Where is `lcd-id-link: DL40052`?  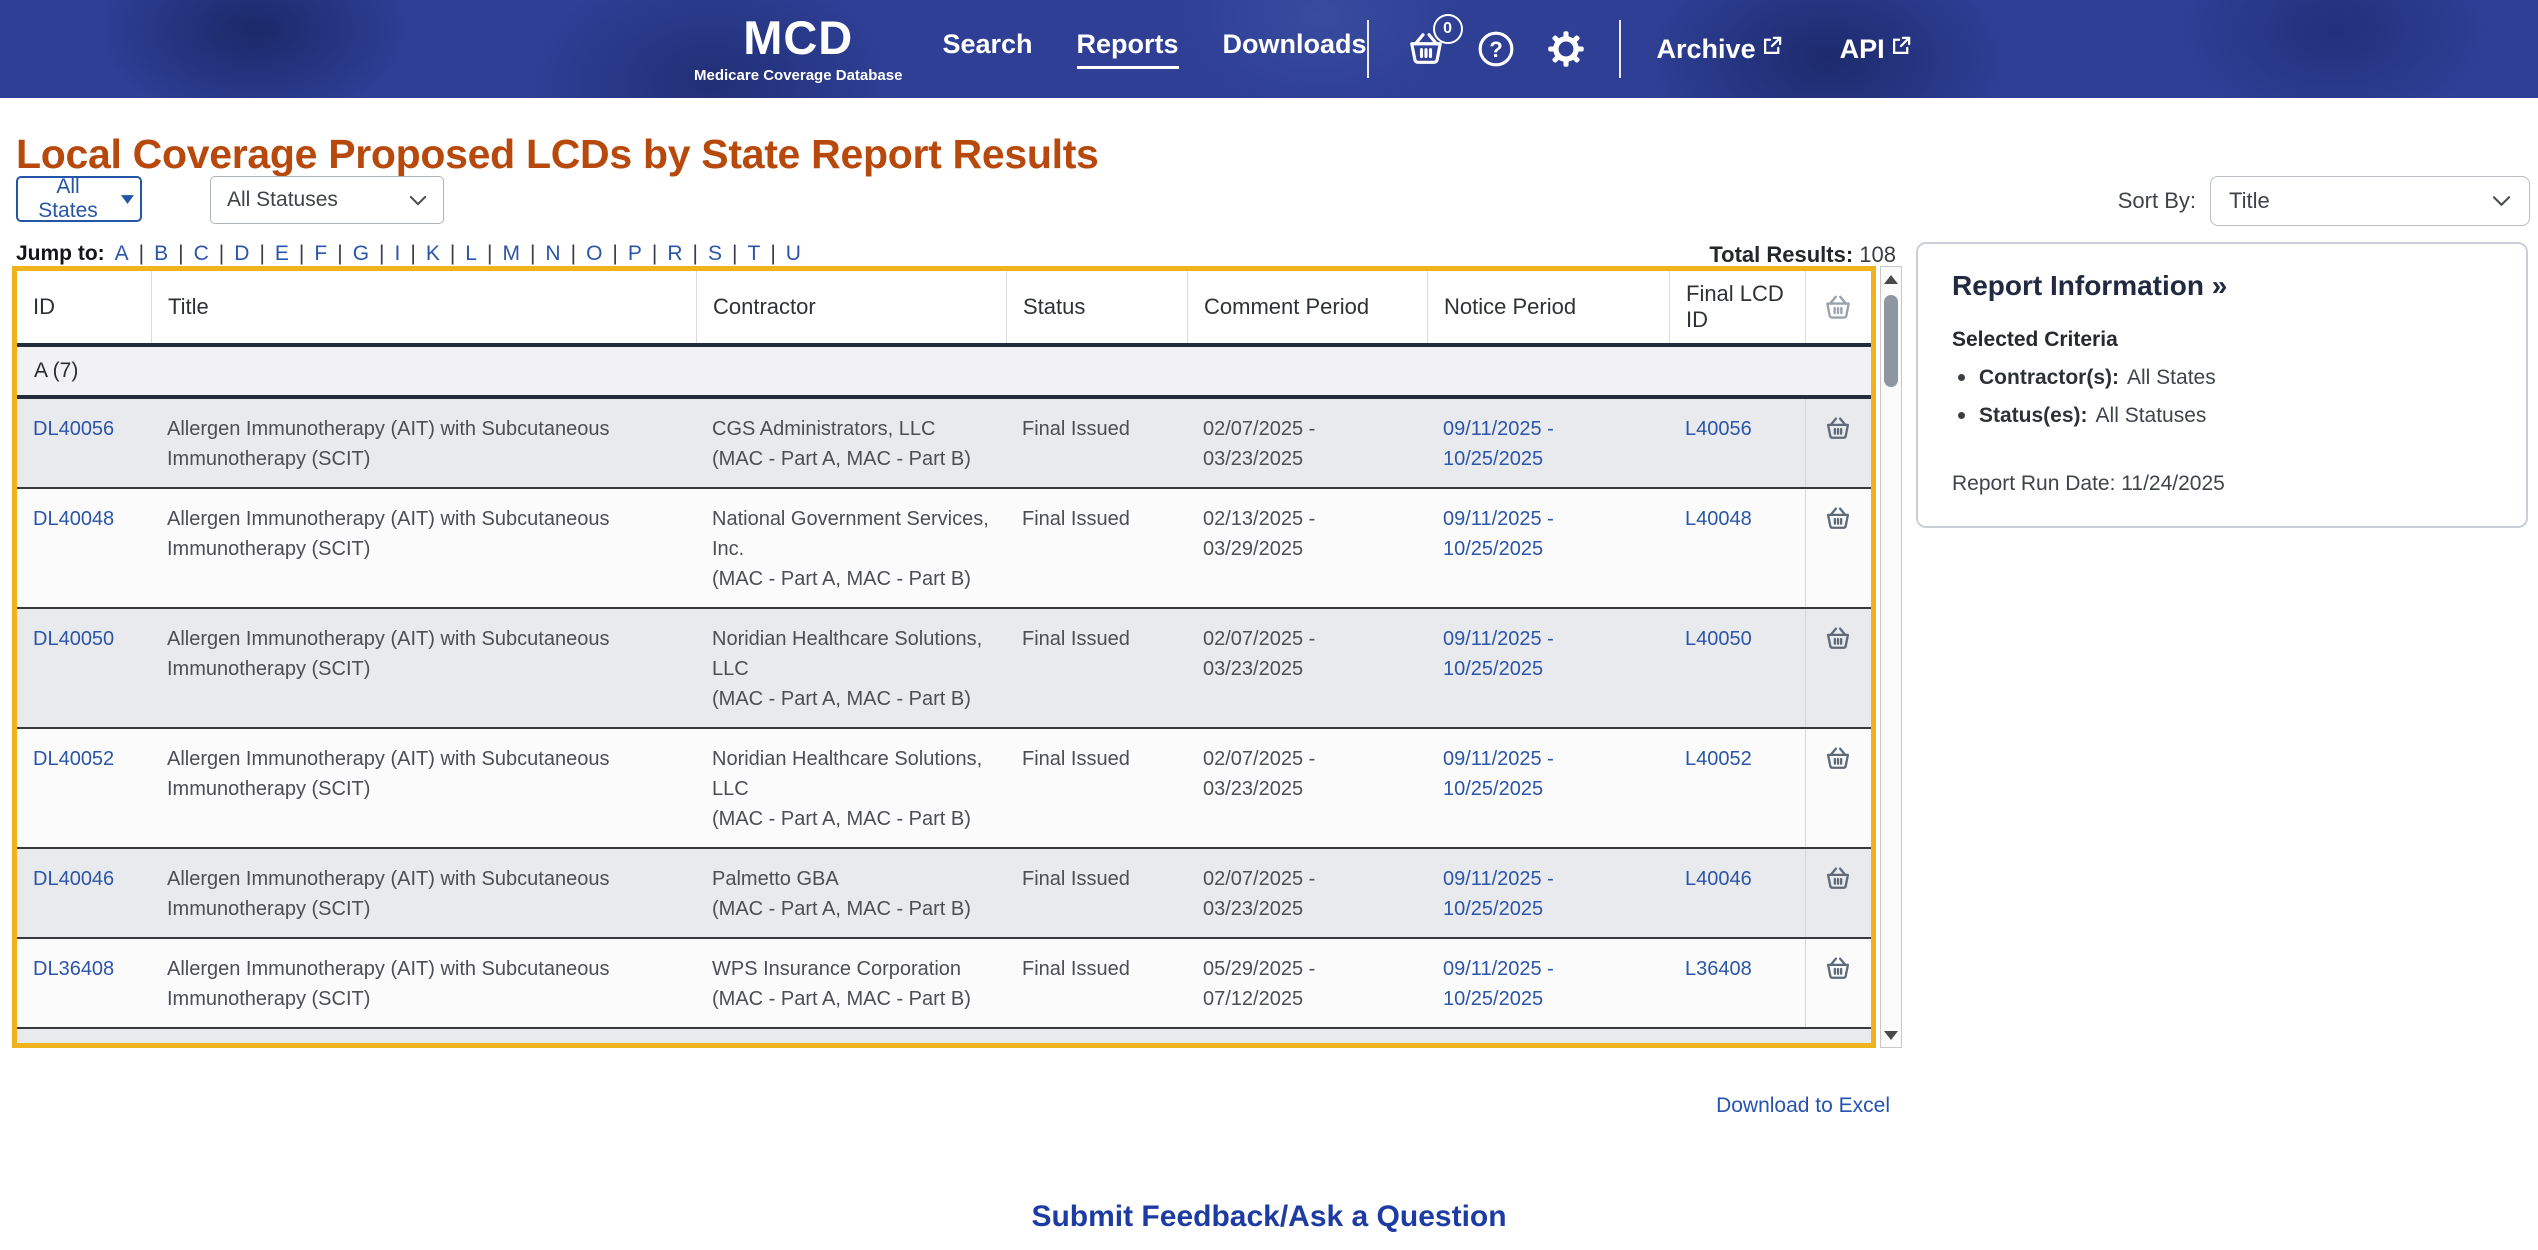 lcd-id-link: DL40052 is located at coordinates (73, 759).